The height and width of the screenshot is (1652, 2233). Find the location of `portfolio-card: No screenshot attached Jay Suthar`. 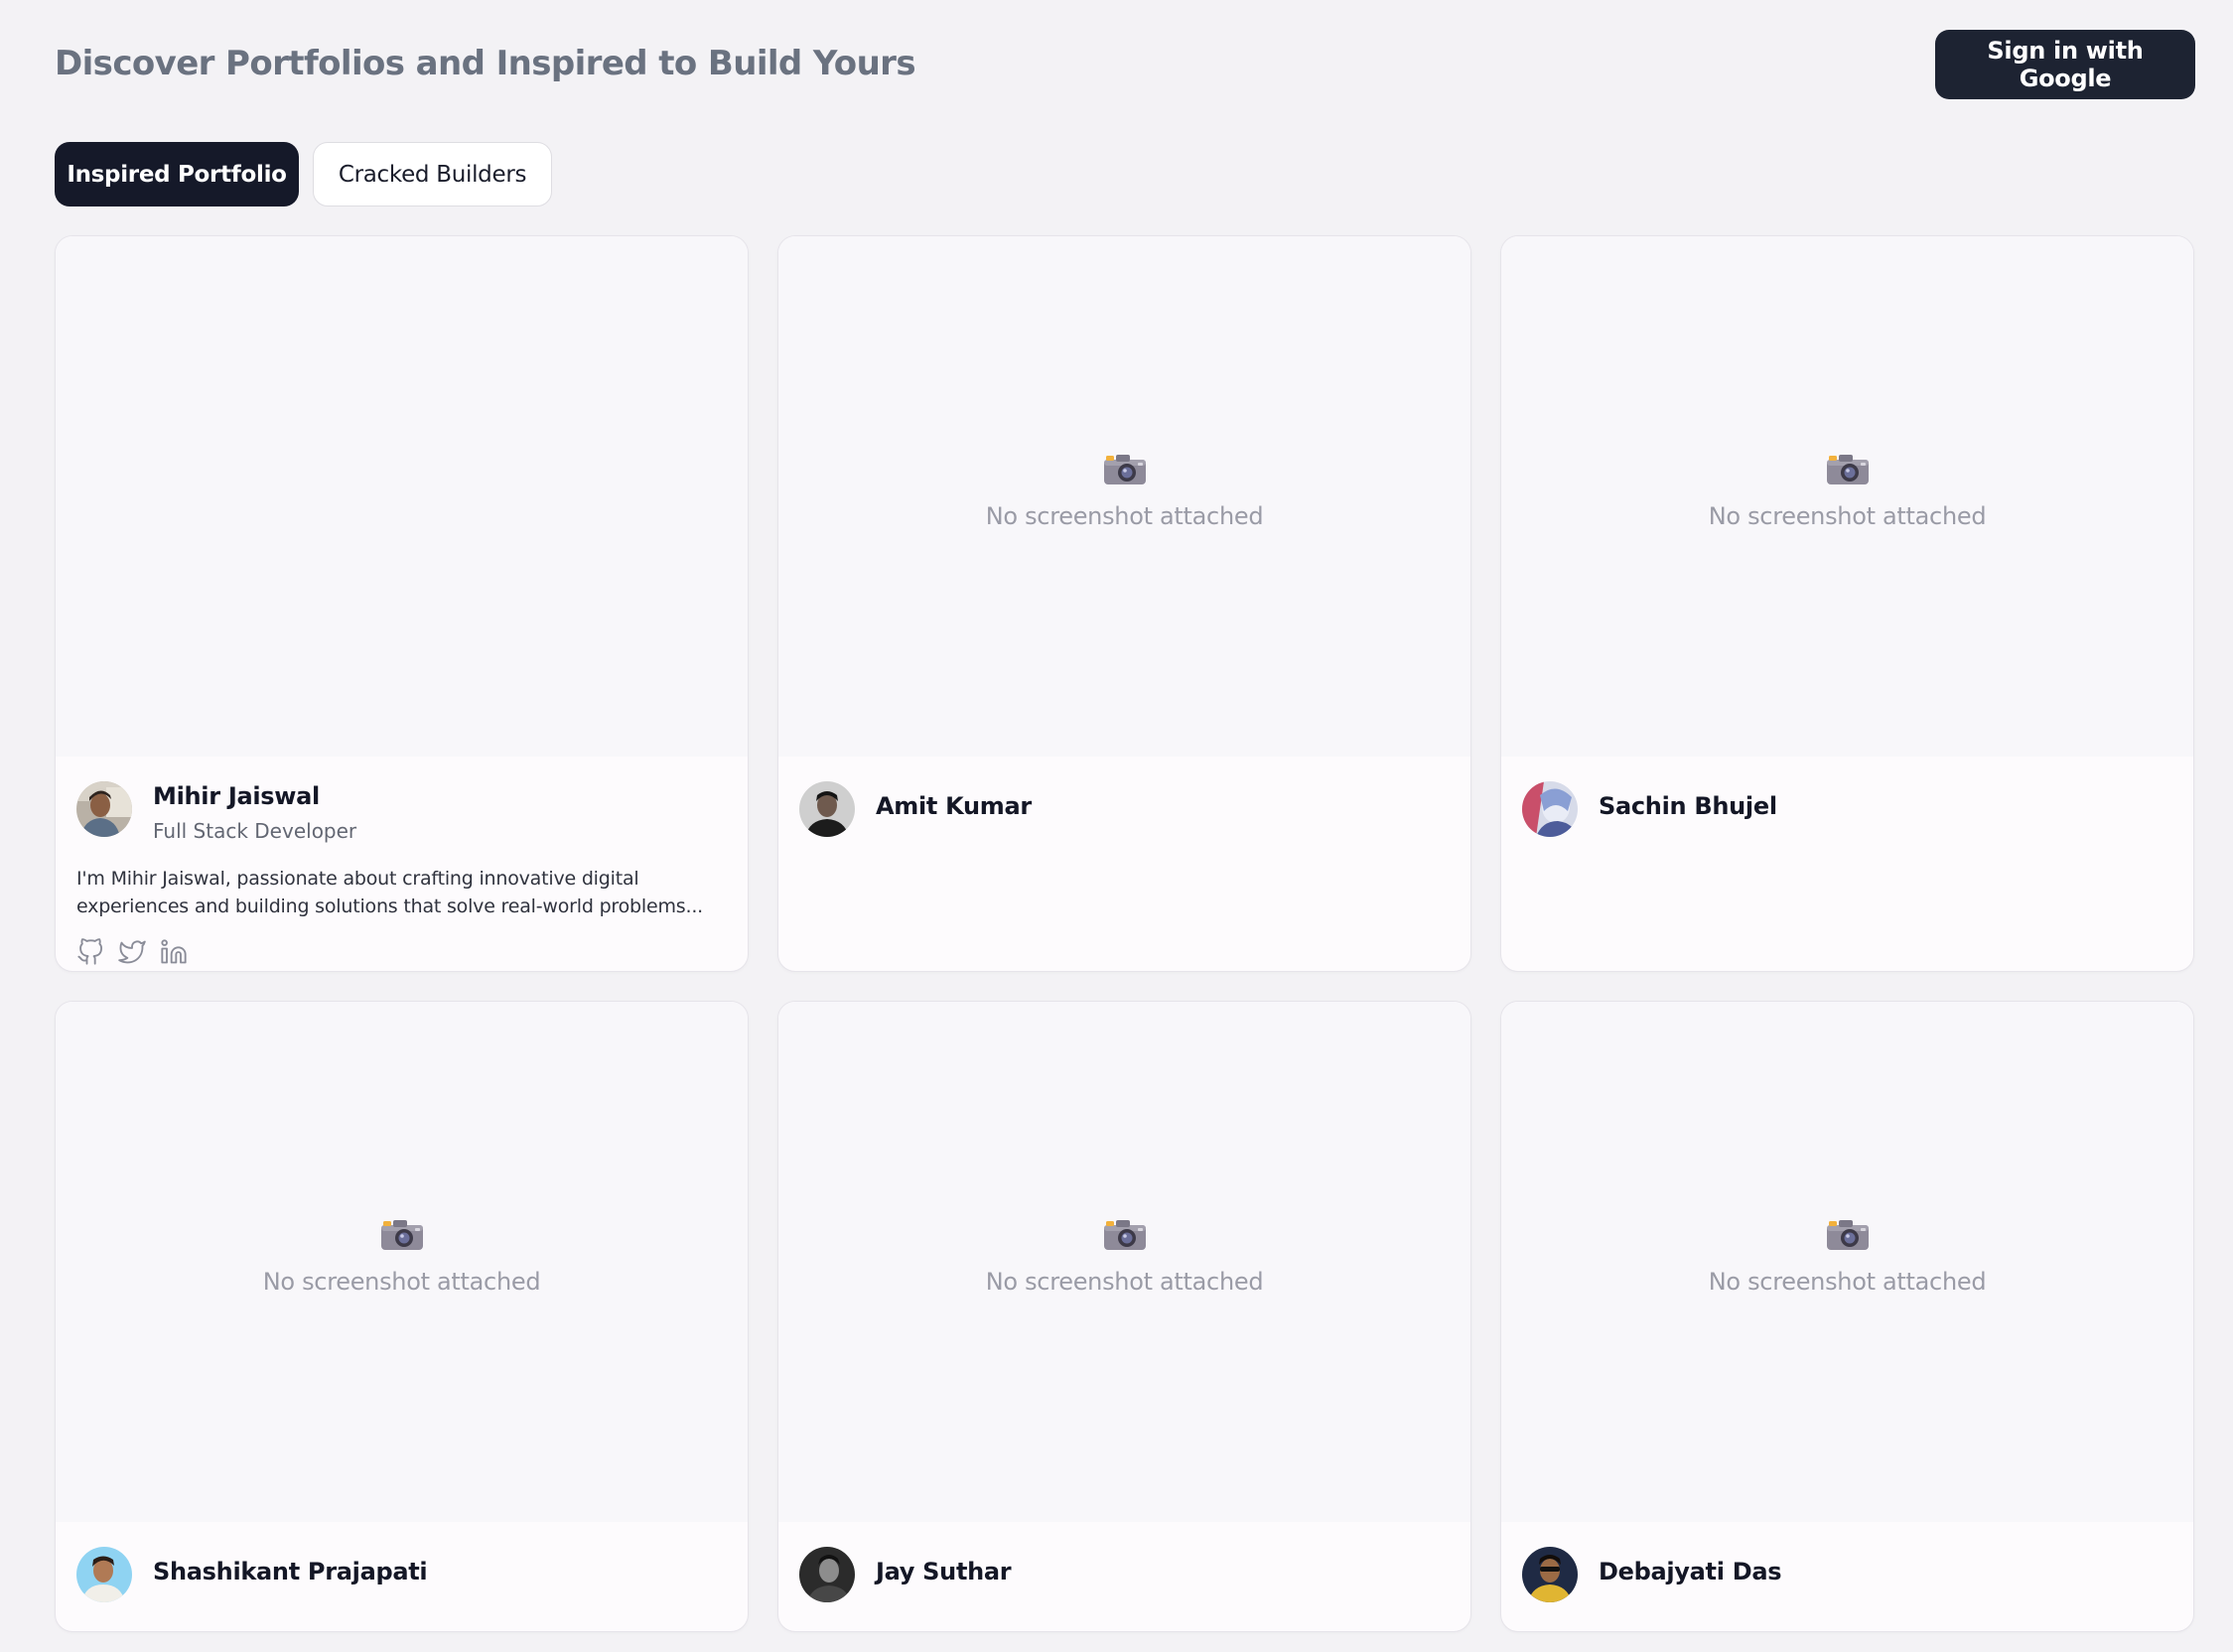

portfolio-card: No screenshot attached Jay Suthar is located at coordinates (1124, 1316).